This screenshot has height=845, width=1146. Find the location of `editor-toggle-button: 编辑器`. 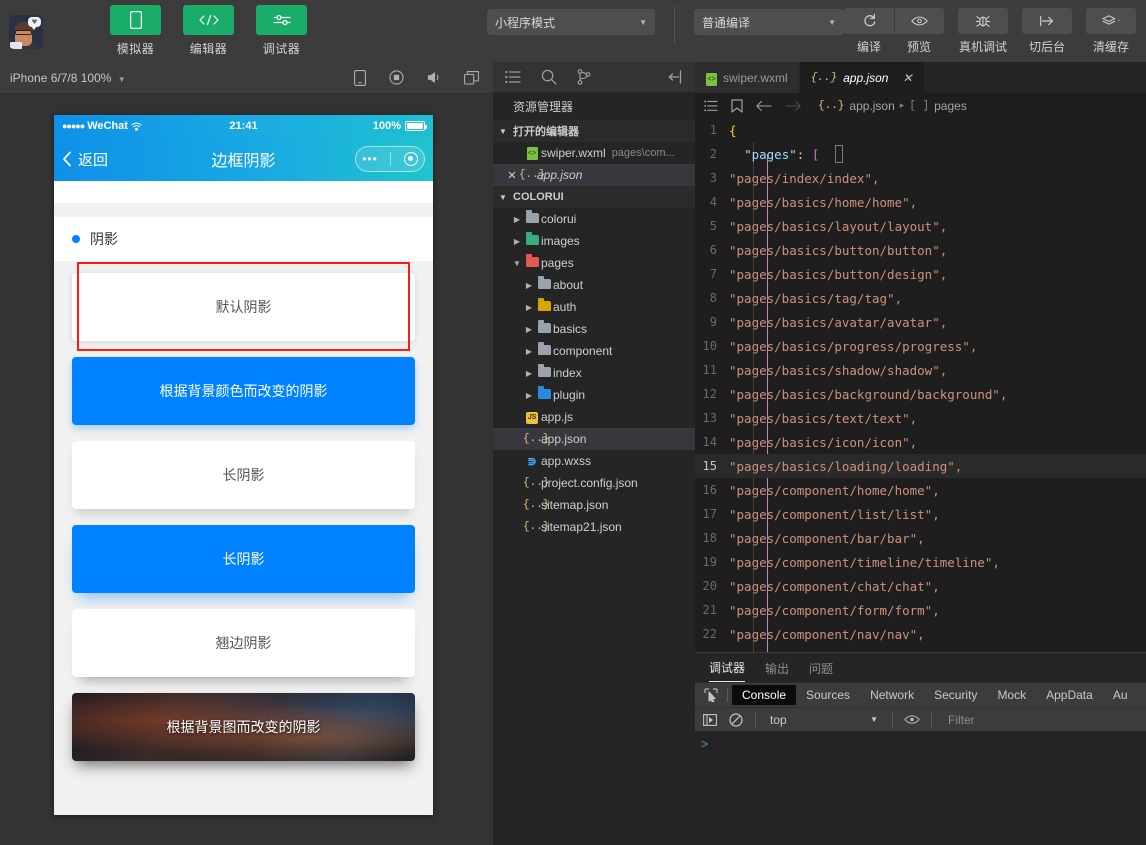

editor-toggle-button: 编辑器 is located at coordinates (208, 31).